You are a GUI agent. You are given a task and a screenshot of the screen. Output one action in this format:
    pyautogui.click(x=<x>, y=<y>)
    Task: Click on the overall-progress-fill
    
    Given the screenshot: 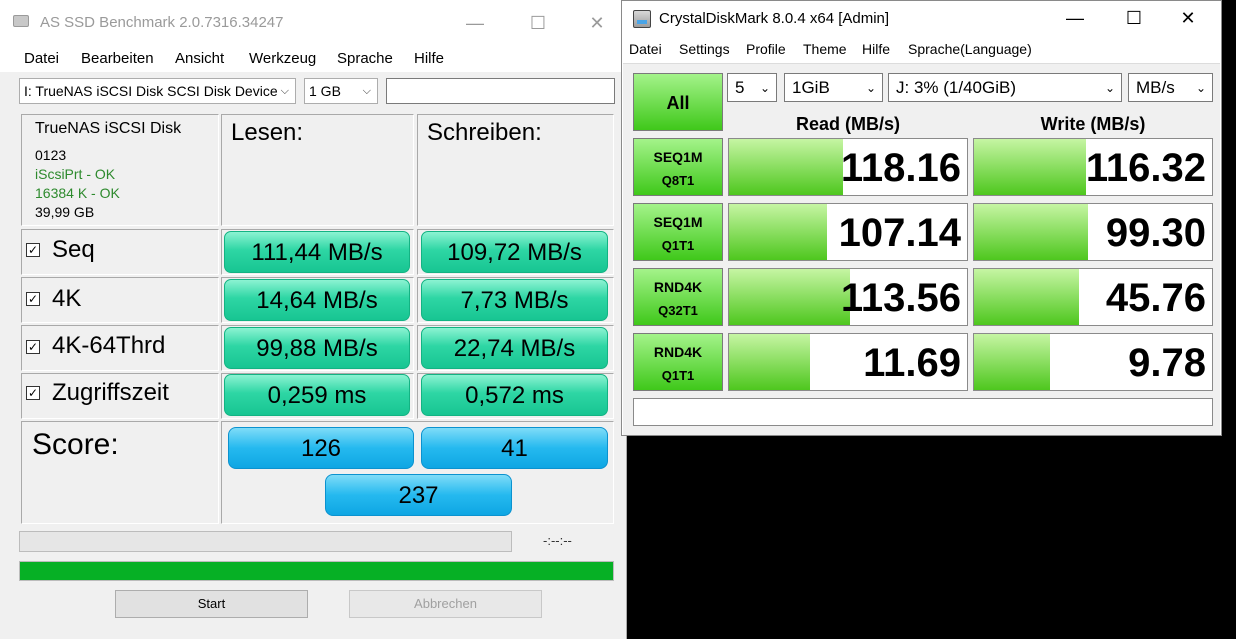 What is the action you would take?
    pyautogui.click(x=316, y=571)
    